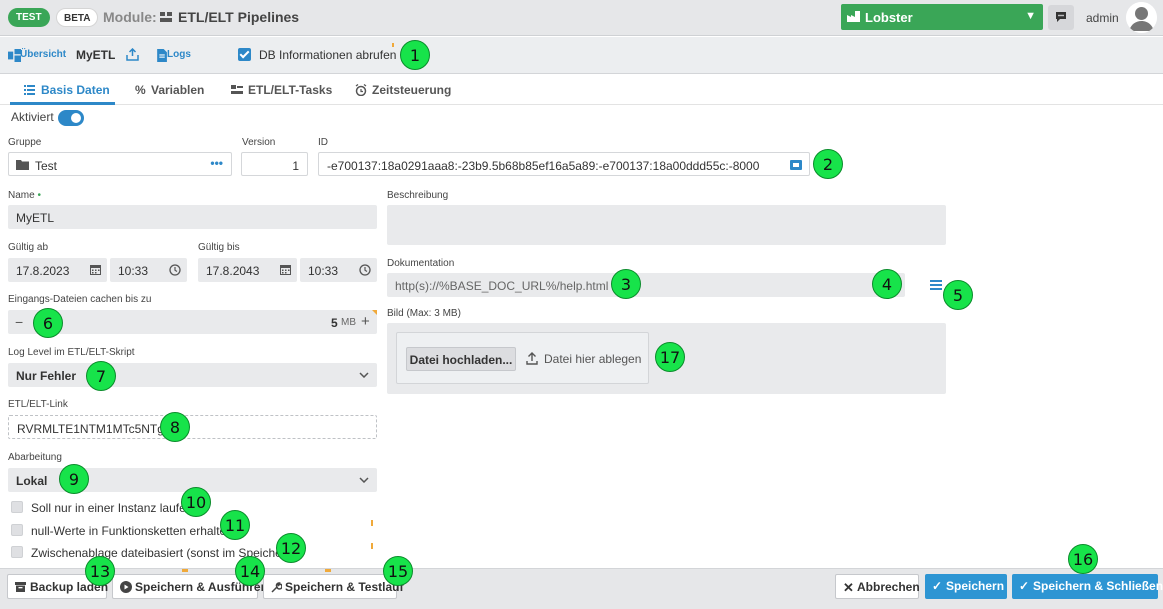 The width and height of the screenshot is (1163, 609). Describe the element at coordinates (259, 142) in the screenshot. I see `version-label: Version` at that location.